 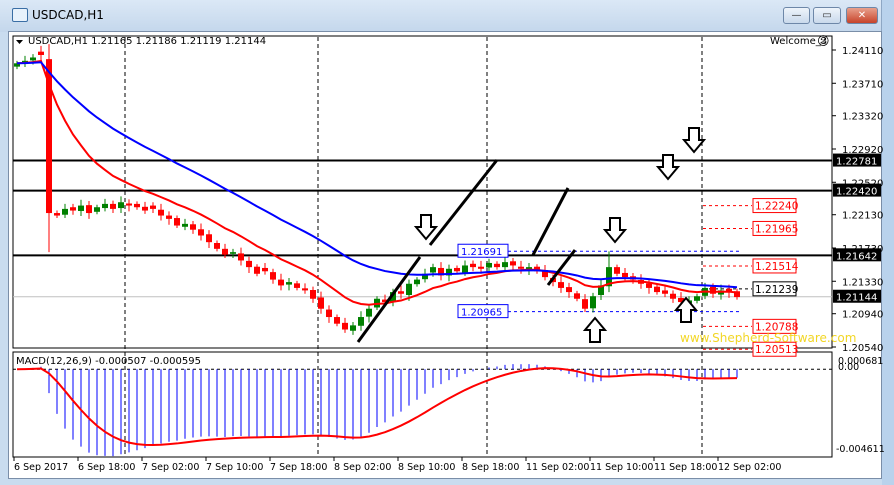 What do you see at coordinates (856, 192) in the screenshot?
I see `price-tag-label: 1.22420` at bounding box center [856, 192].